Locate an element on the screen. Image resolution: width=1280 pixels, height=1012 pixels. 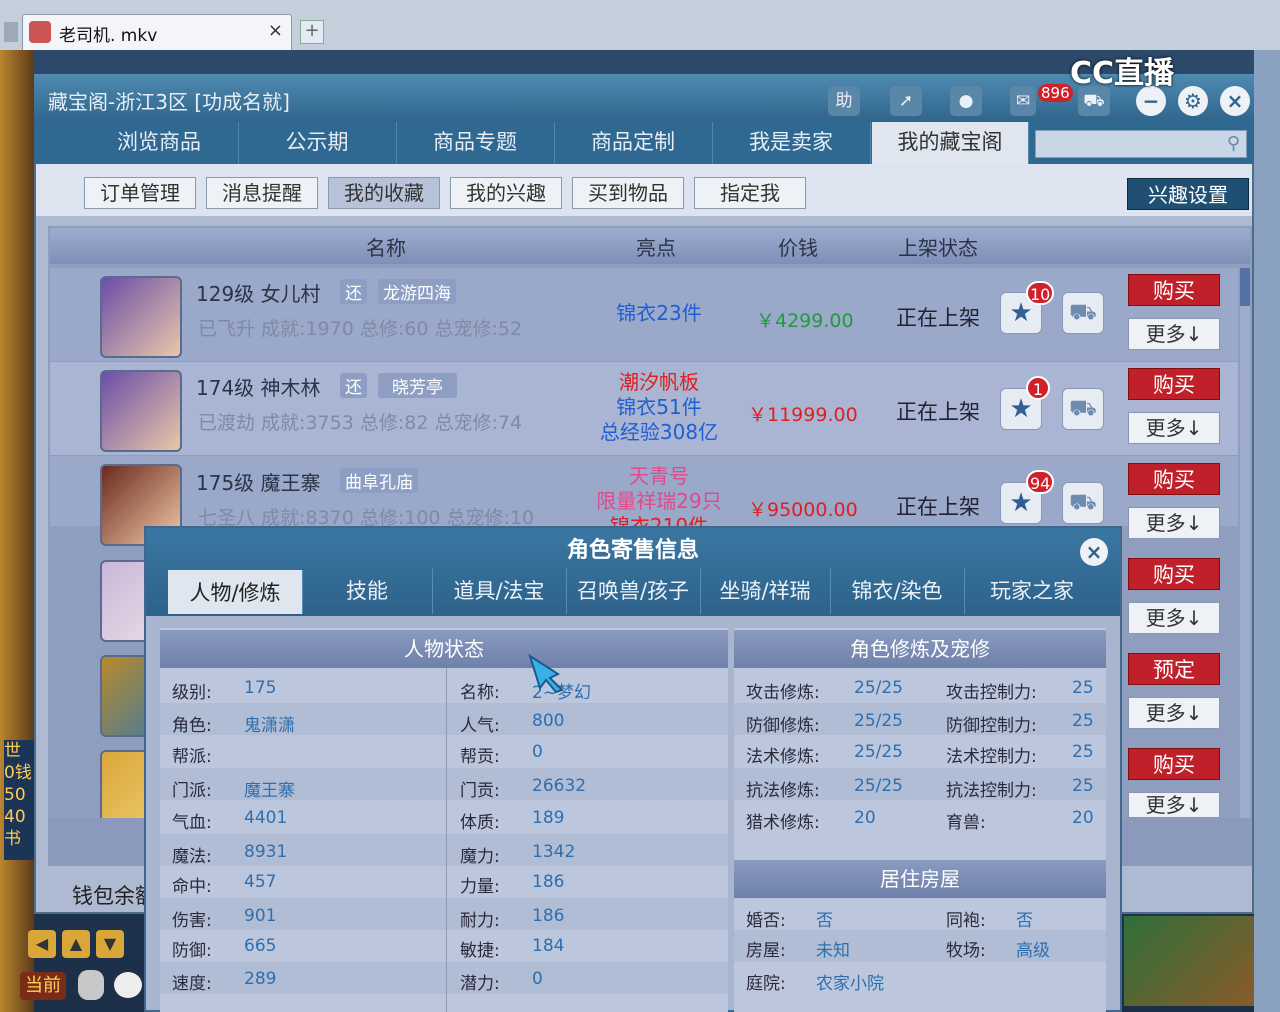
control-label: 抗法控制力: is located at coordinates (991, 791).